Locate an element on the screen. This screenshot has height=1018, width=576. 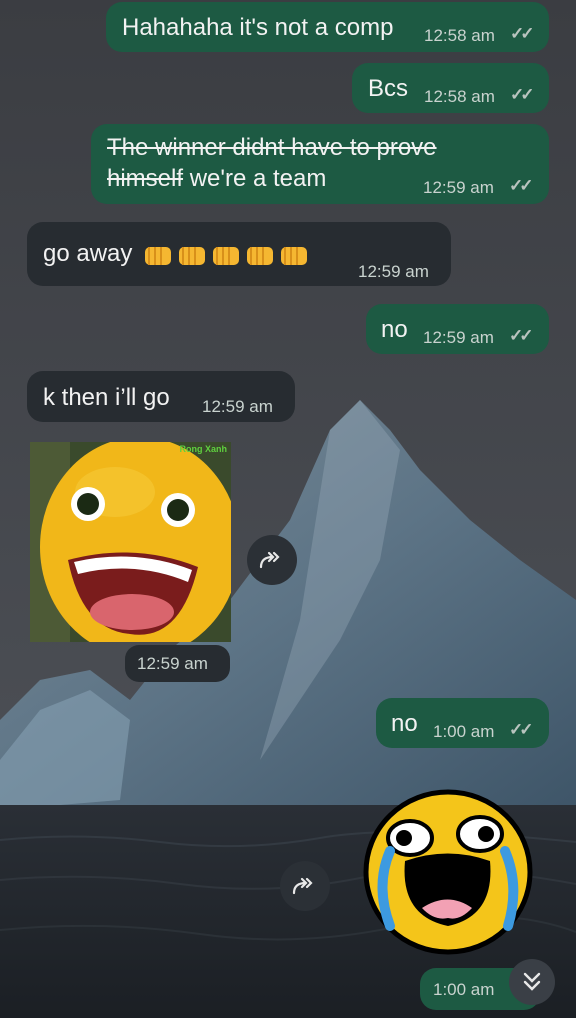
message-text: go away is located at coordinates (176, 254).